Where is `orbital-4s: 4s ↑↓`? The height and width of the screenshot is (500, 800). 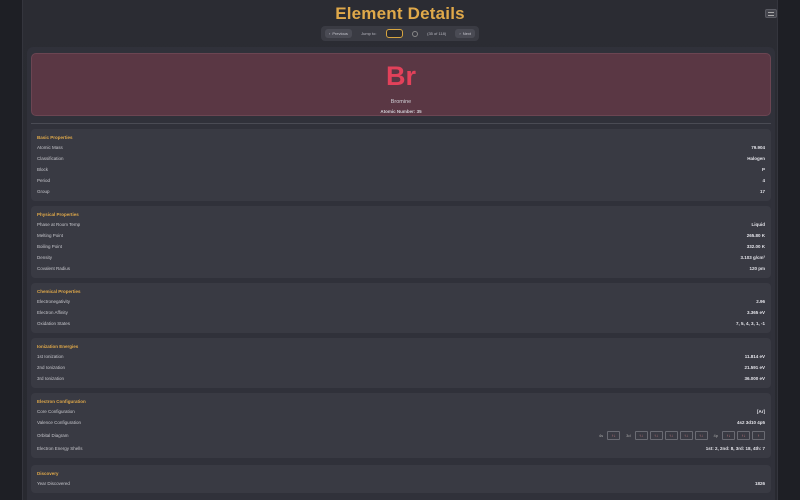 orbital-4s: 4s ↑↓ is located at coordinates (609, 435).